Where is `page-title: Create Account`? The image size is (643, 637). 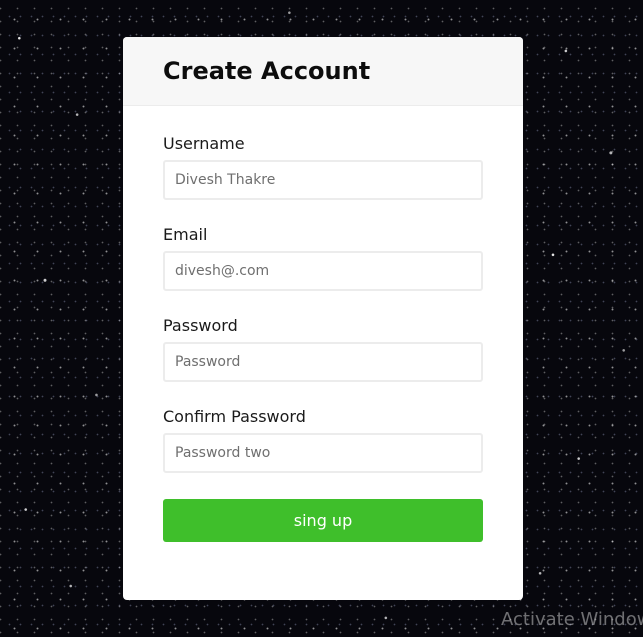
page-title: Create Account is located at coordinates (267, 71).